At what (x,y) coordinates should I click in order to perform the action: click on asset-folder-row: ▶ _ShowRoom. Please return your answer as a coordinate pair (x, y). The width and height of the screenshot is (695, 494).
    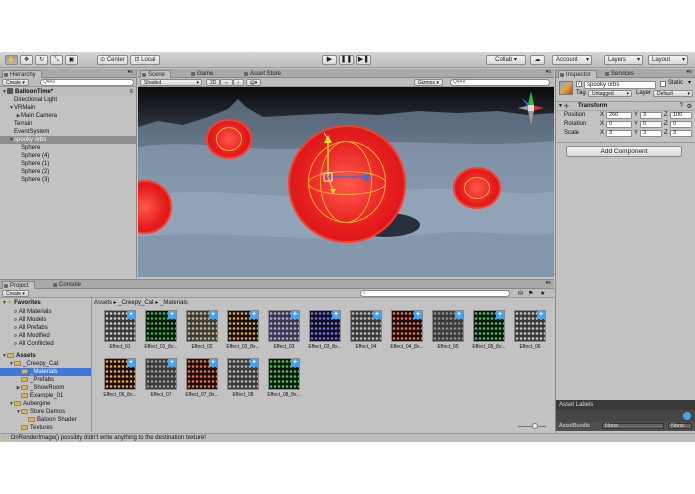
    Looking at the image, I should click on (45, 388).